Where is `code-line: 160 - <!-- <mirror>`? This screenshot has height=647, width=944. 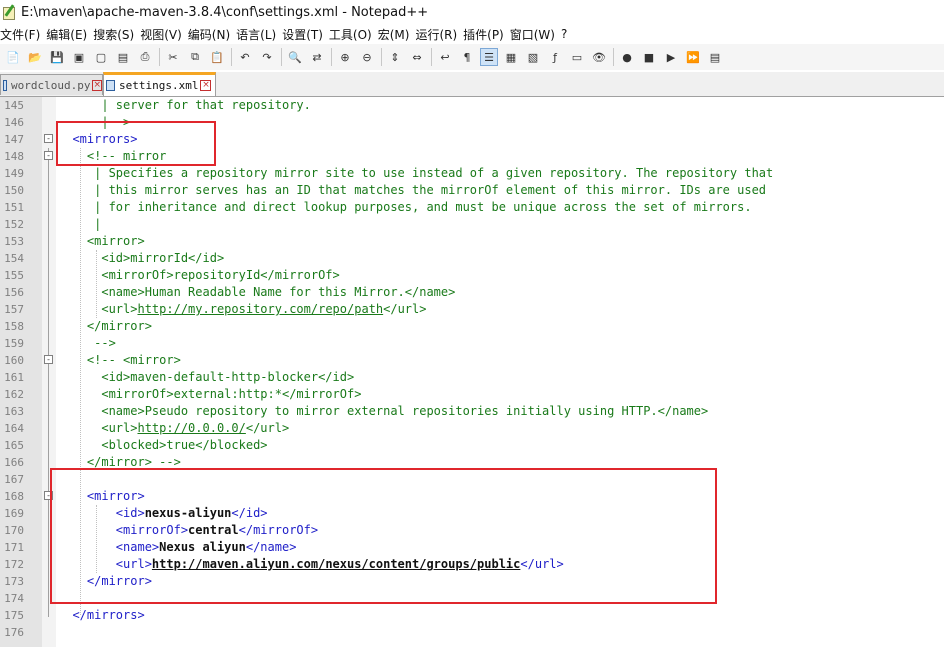
code-line: 160 - <!-- <mirror> is located at coordinates (472, 360).